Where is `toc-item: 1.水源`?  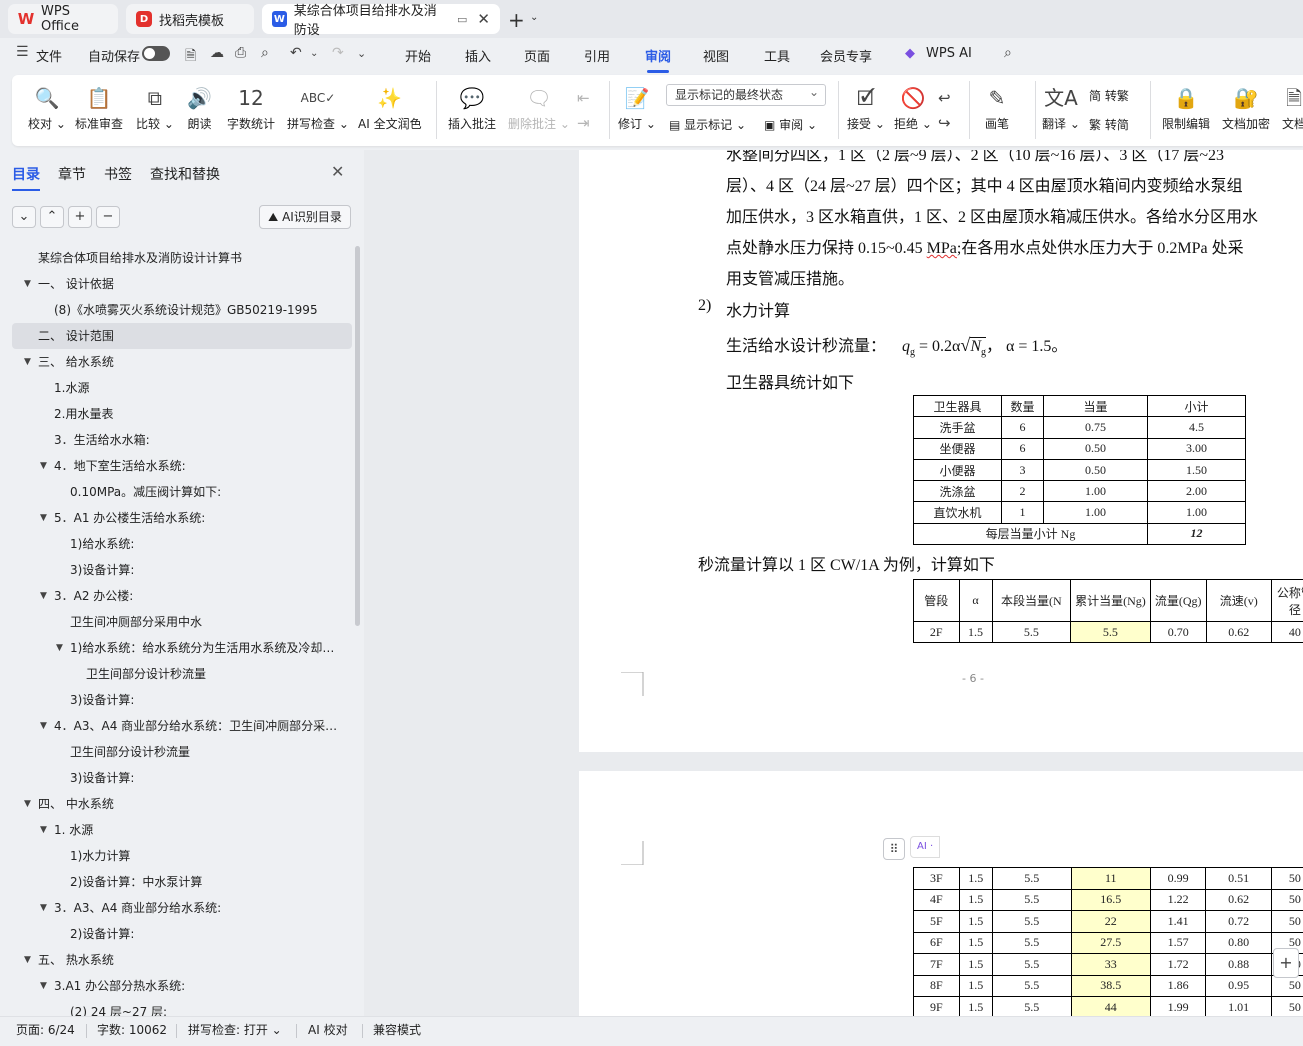 toc-item: 1.水源 is located at coordinates (182, 388).